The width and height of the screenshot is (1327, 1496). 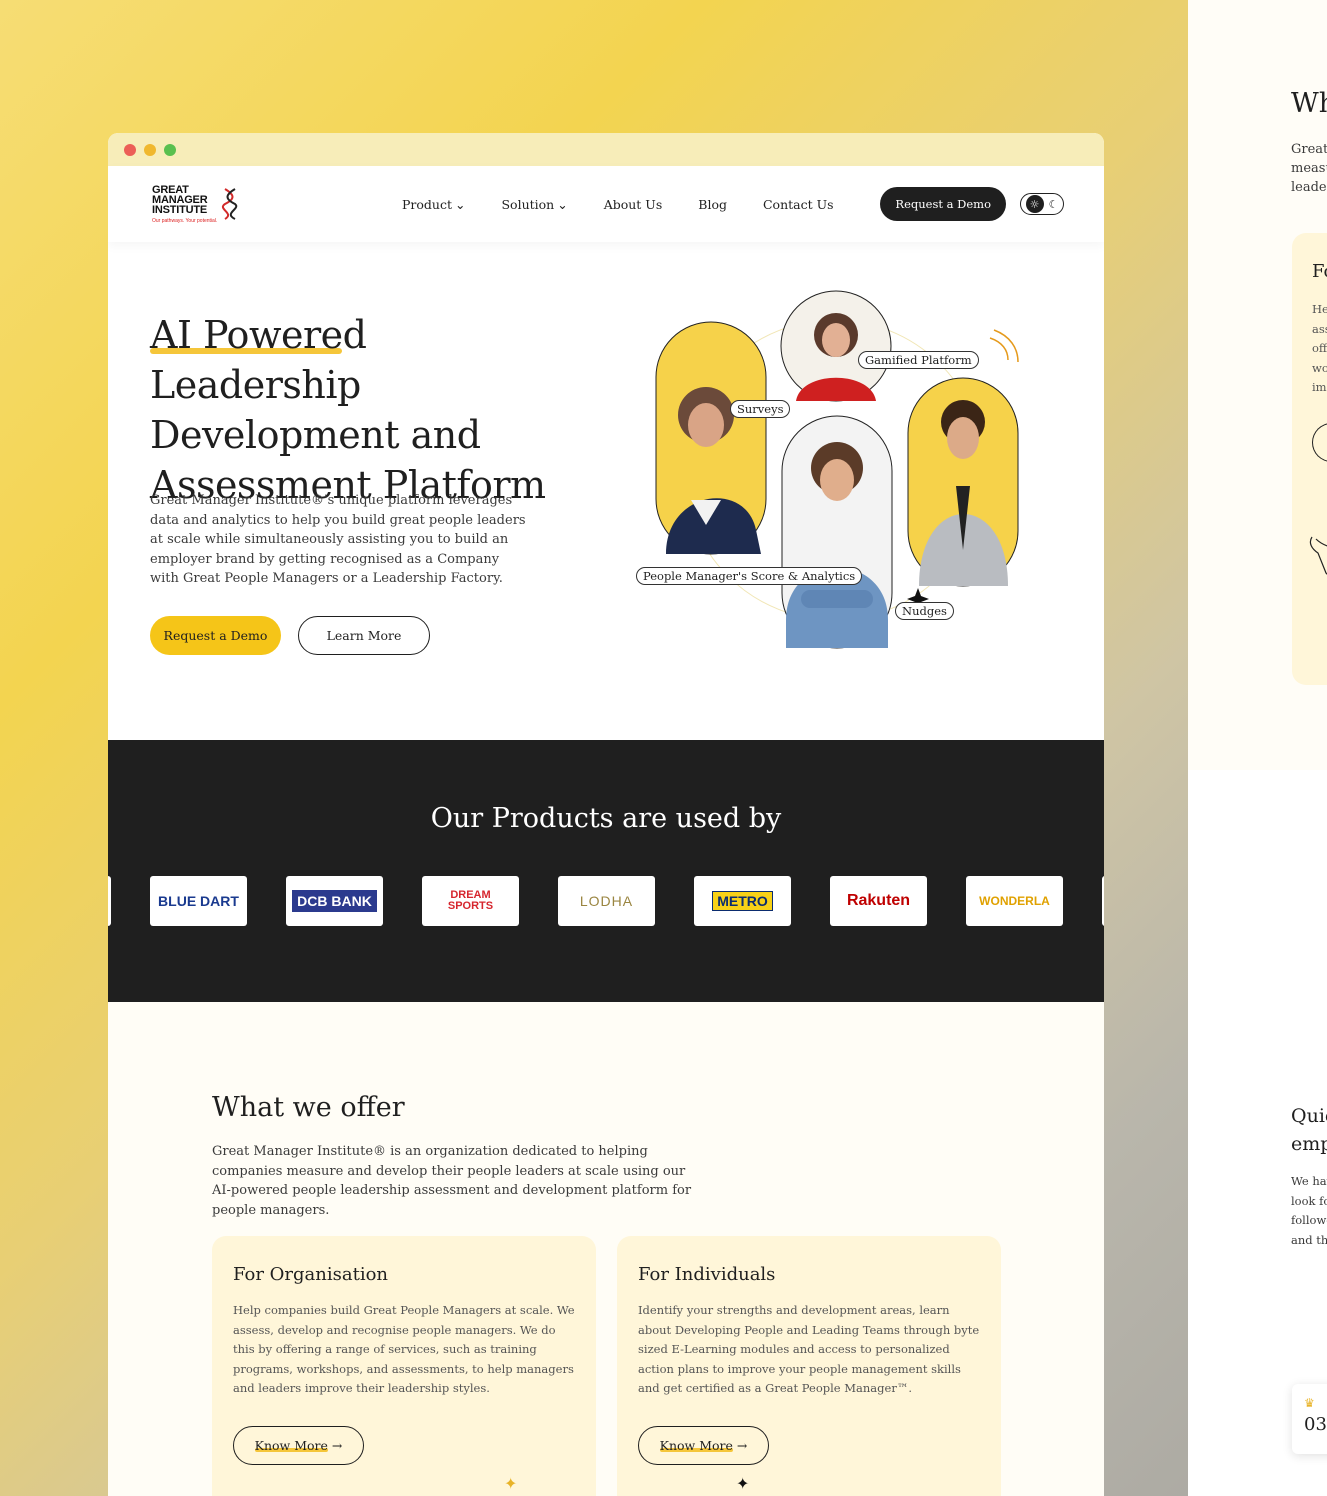 I want to click on peek-line: Great, so click(x=1309, y=149).